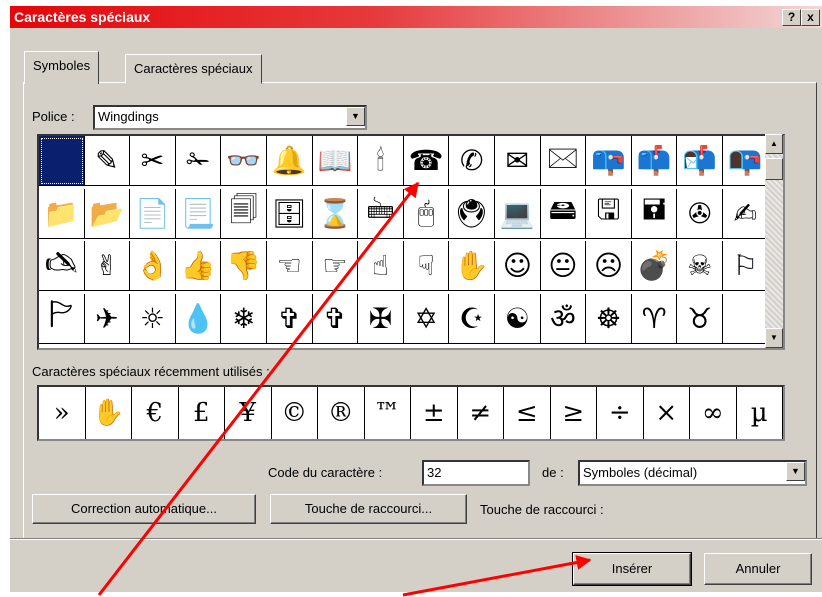 The image size is (822, 597). Describe the element at coordinates (620, 413) in the screenshot. I see `recent-char-cell: ÷` at that location.